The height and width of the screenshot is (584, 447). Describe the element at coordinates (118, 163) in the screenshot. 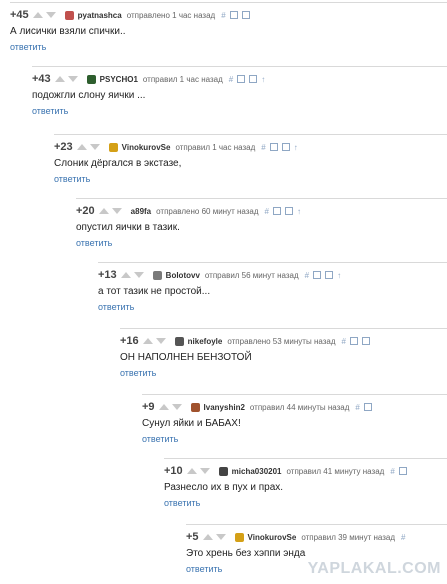

I see `comment-text: Слоник дёргался в экстазе,` at that location.